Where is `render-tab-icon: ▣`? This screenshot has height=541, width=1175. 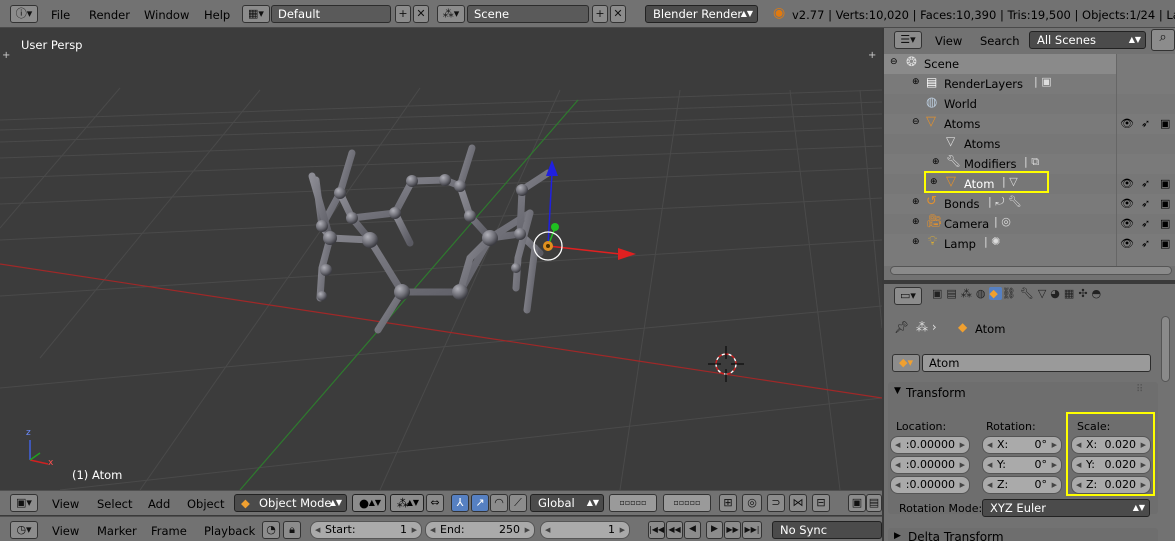
render-tab-icon: ▣ is located at coordinates (939, 293).